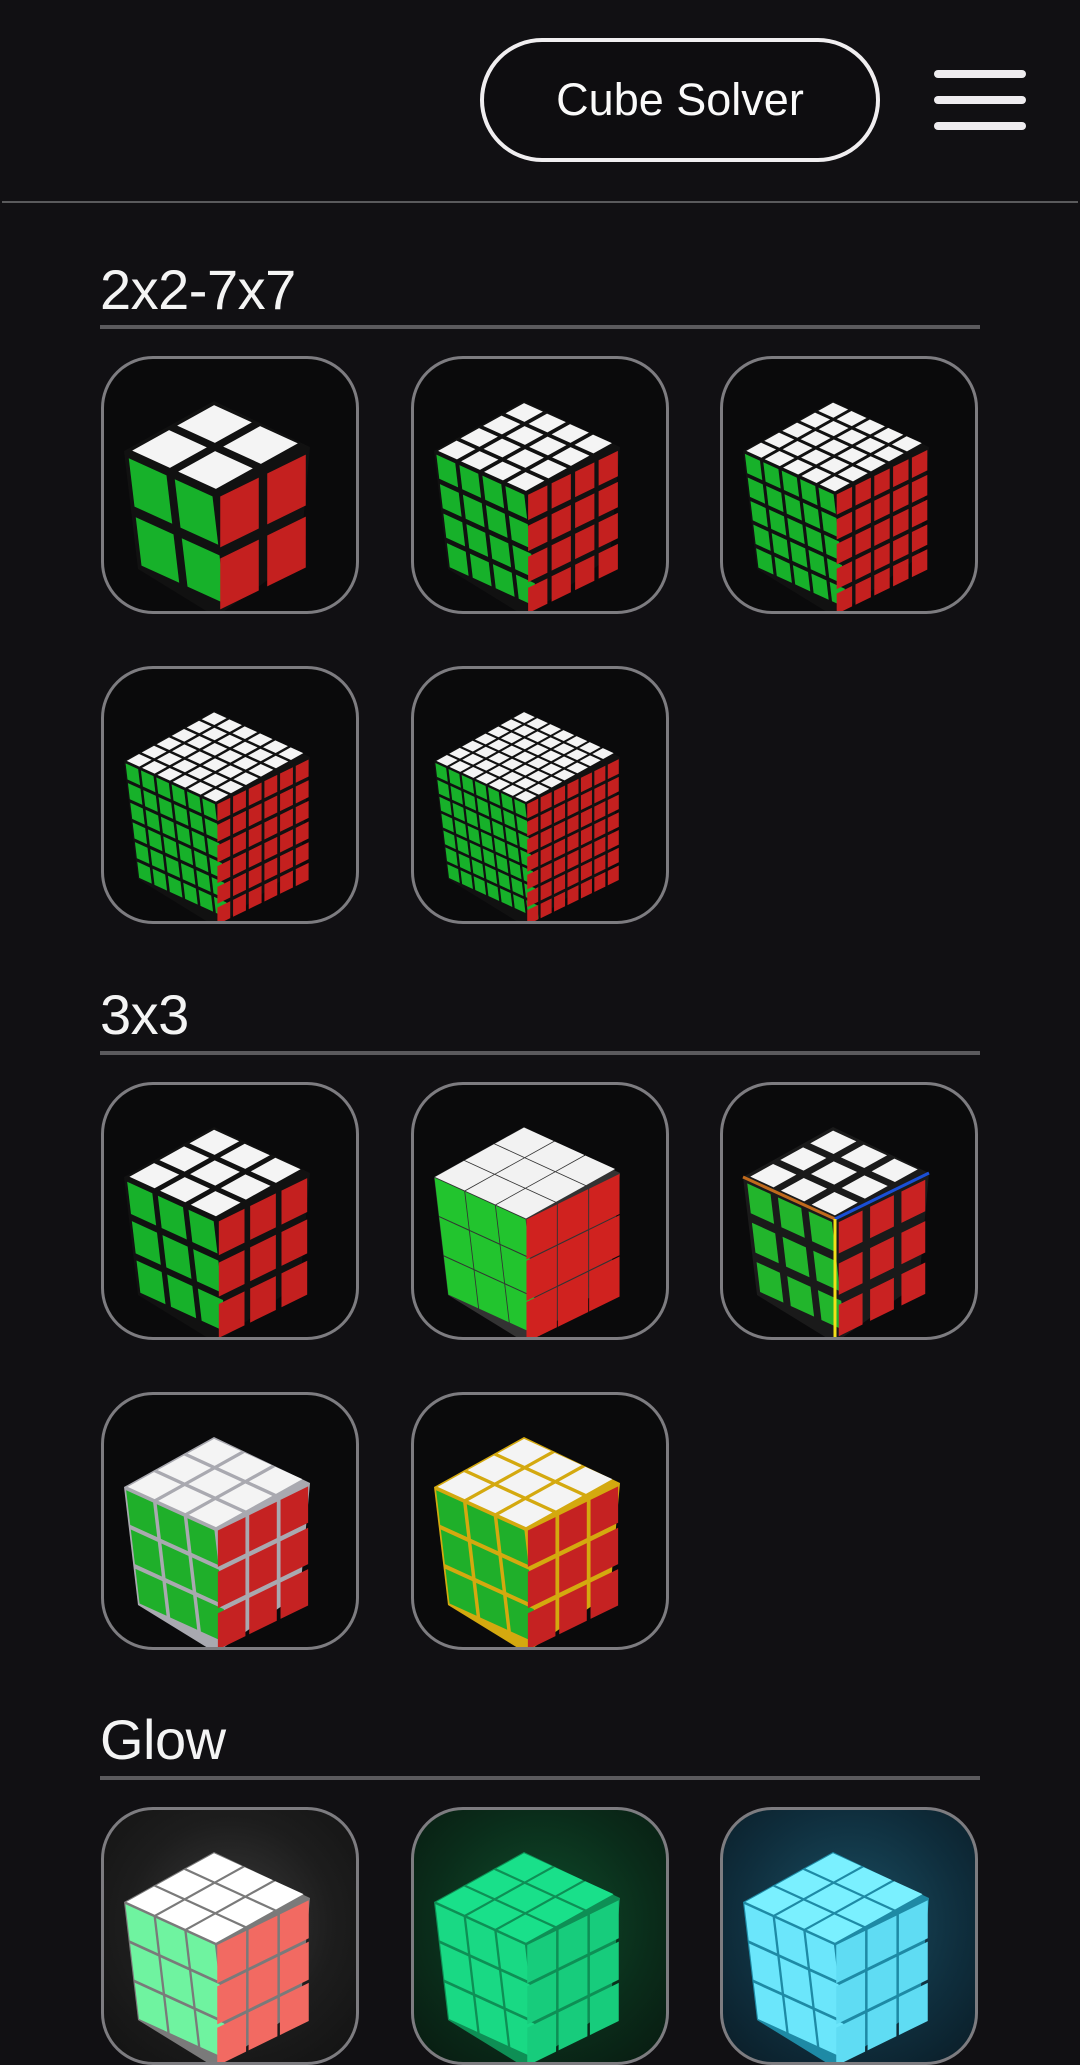  What do you see at coordinates (198, 289) in the screenshot?
I see `section-title-2x2-7x7: 2x2-7x7` at bounding box center [198, 289].